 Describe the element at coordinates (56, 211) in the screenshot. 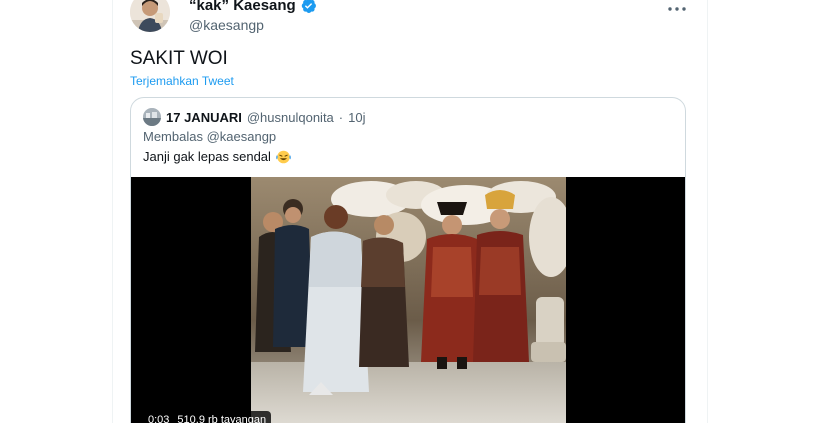

I see `left-sidebar` at that location.